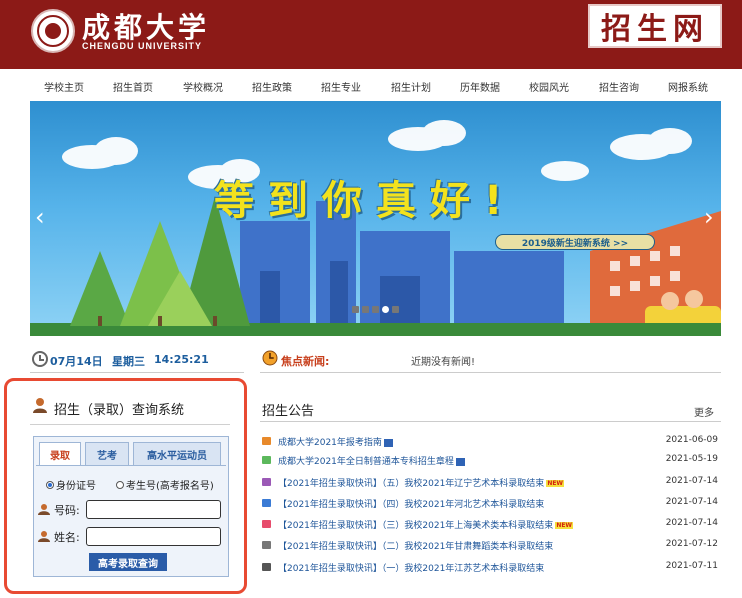 This screenshot has width=742, height=598. Describe the element at coordinates (272, 86) in the screenshot. I see `nav-item-admission-policy: 招生政策` at that location.